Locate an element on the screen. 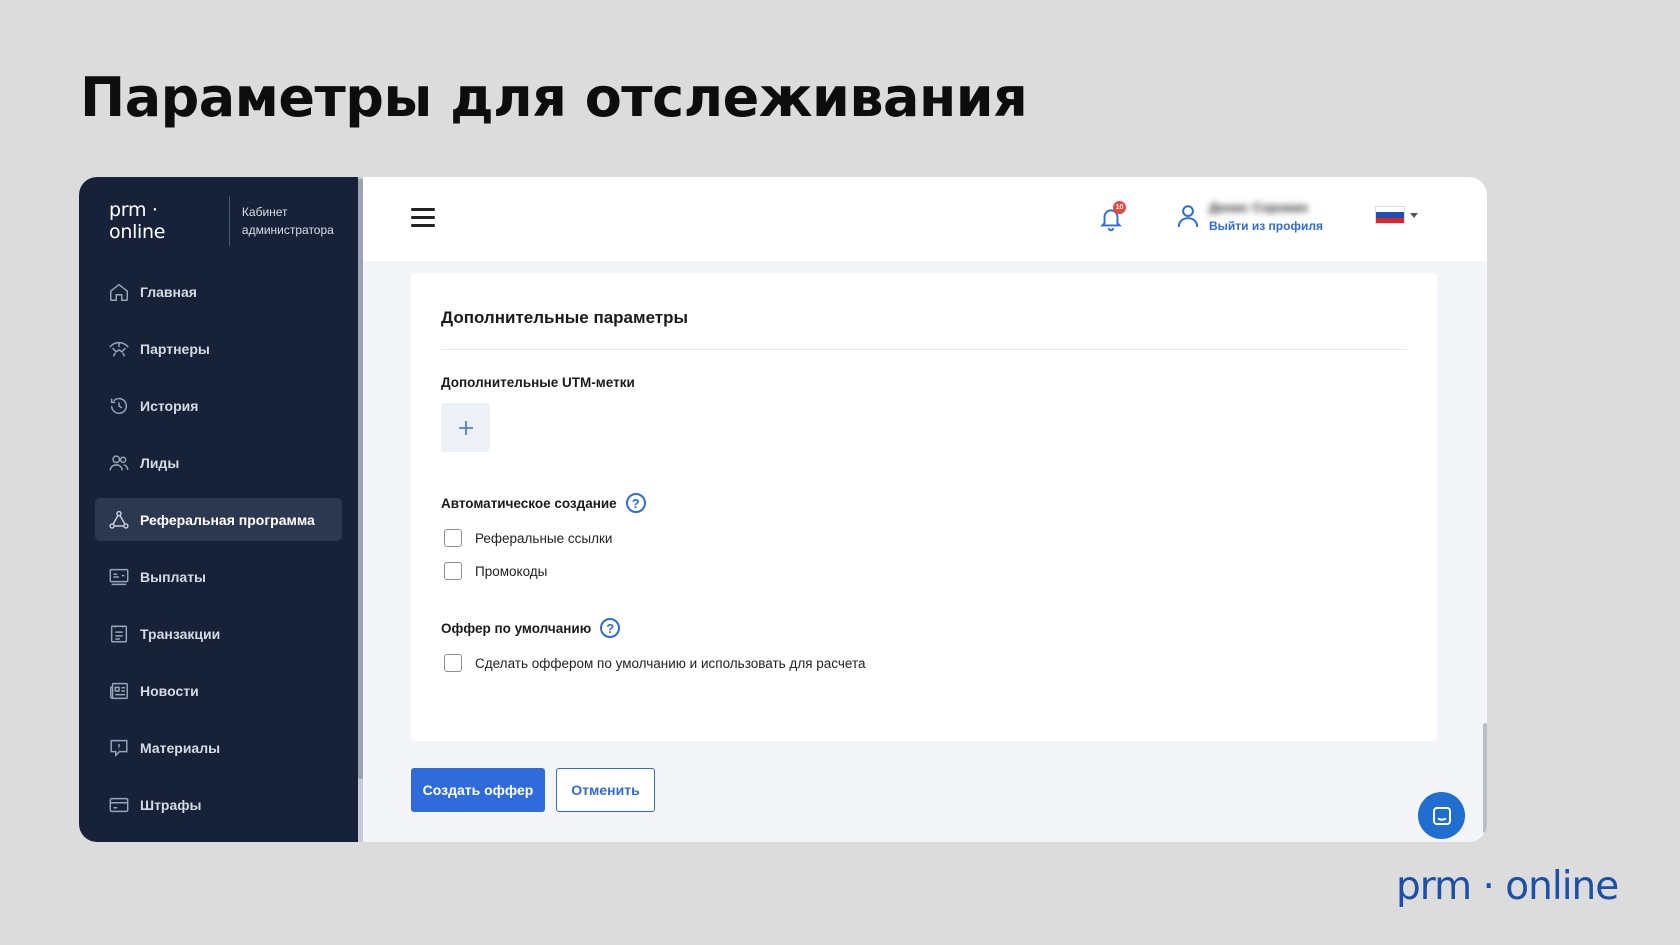  brand-divider is located at coordinates (229, 221).